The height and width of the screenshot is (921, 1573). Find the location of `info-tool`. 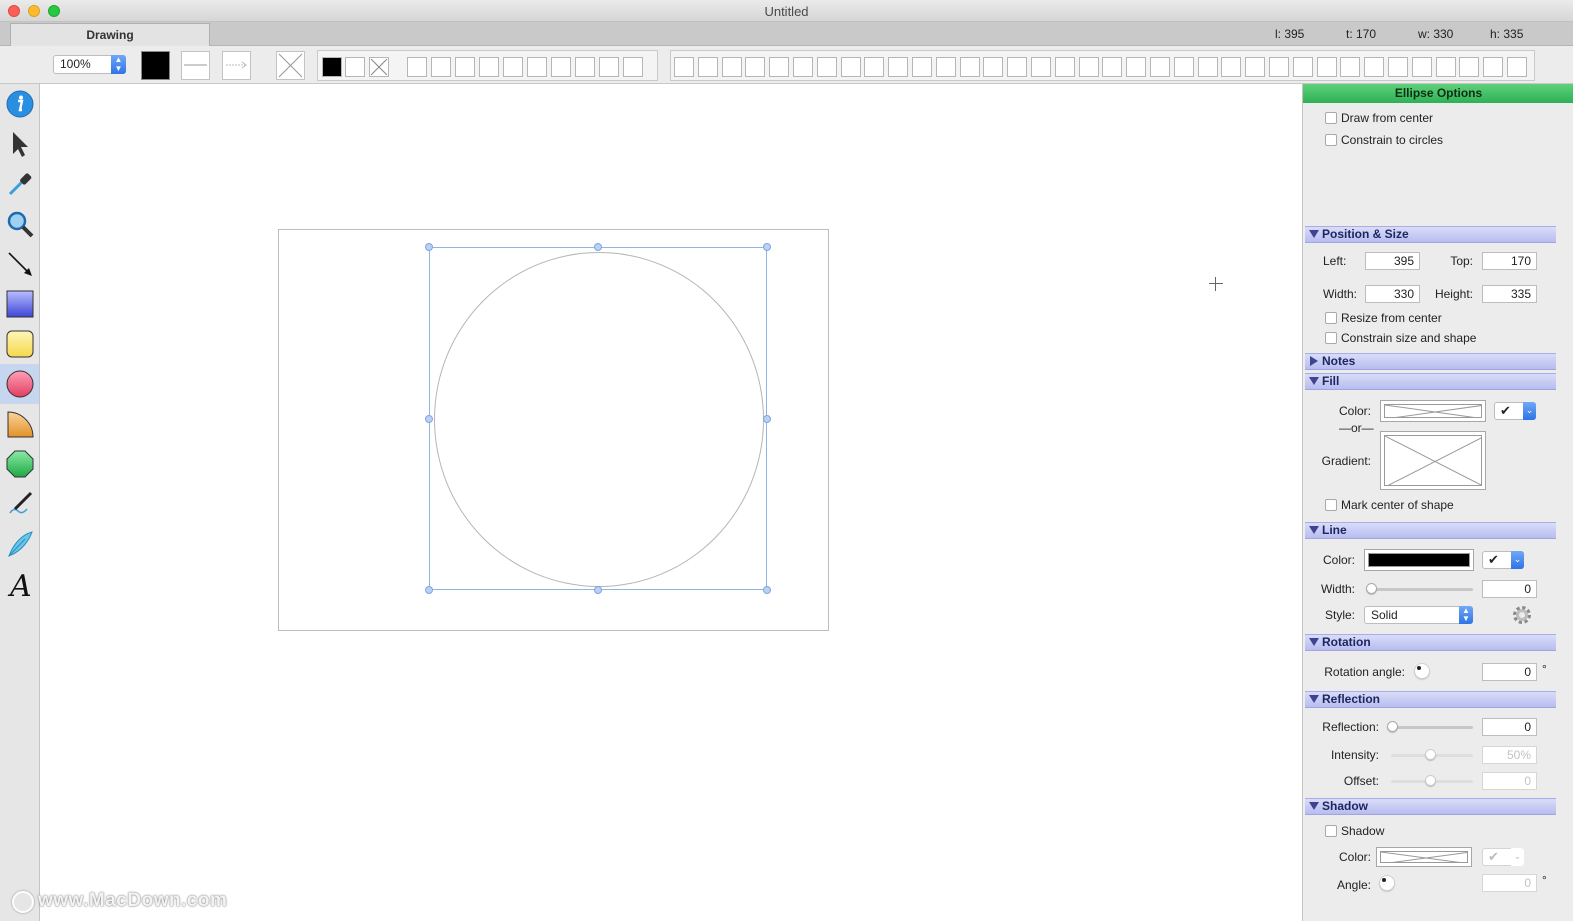

info-tool is located at coordinates (19, 104).